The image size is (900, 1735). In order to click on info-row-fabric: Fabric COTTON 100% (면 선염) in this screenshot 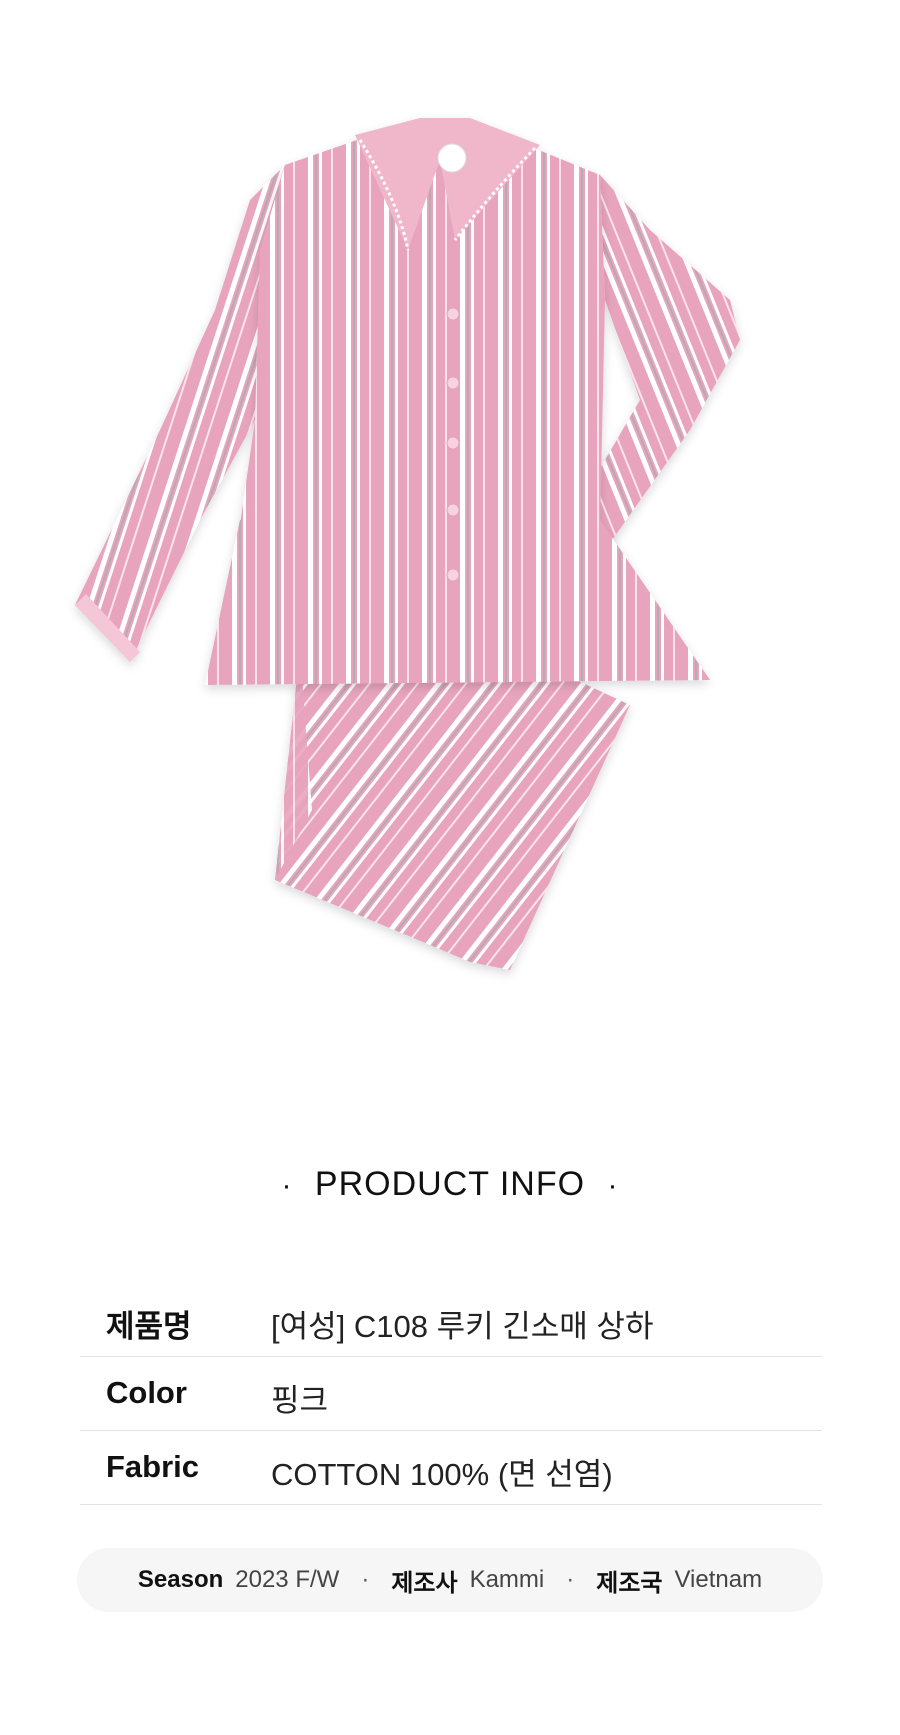, I will do `click(451, 1468)`.